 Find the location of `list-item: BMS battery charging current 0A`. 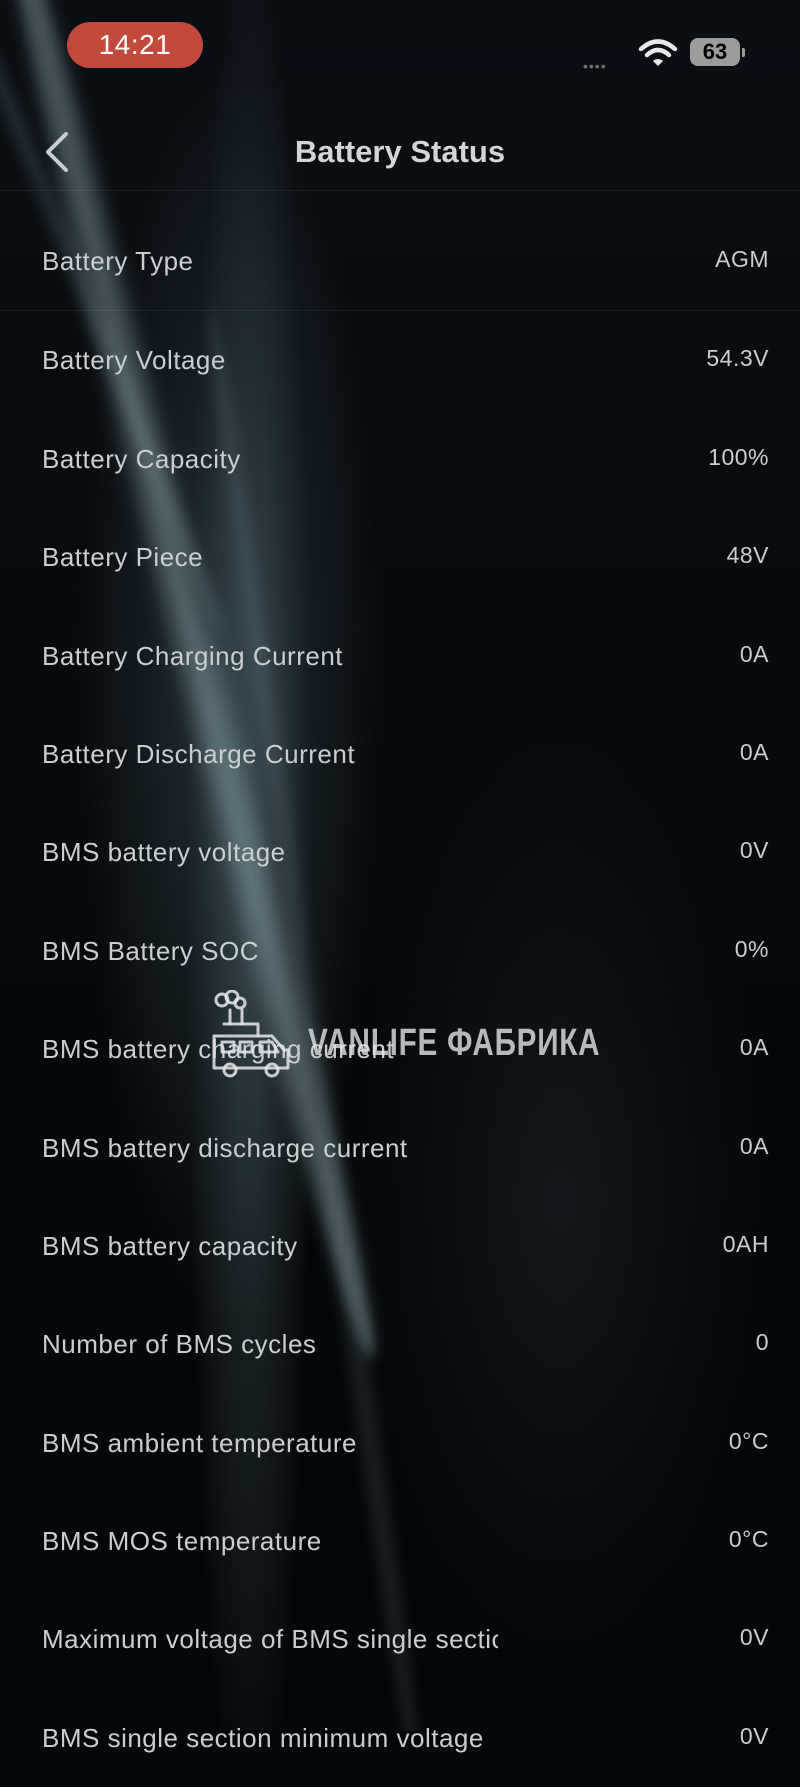

list-item: BMS battery charging current 0A is located at coordinates (400, 1049).